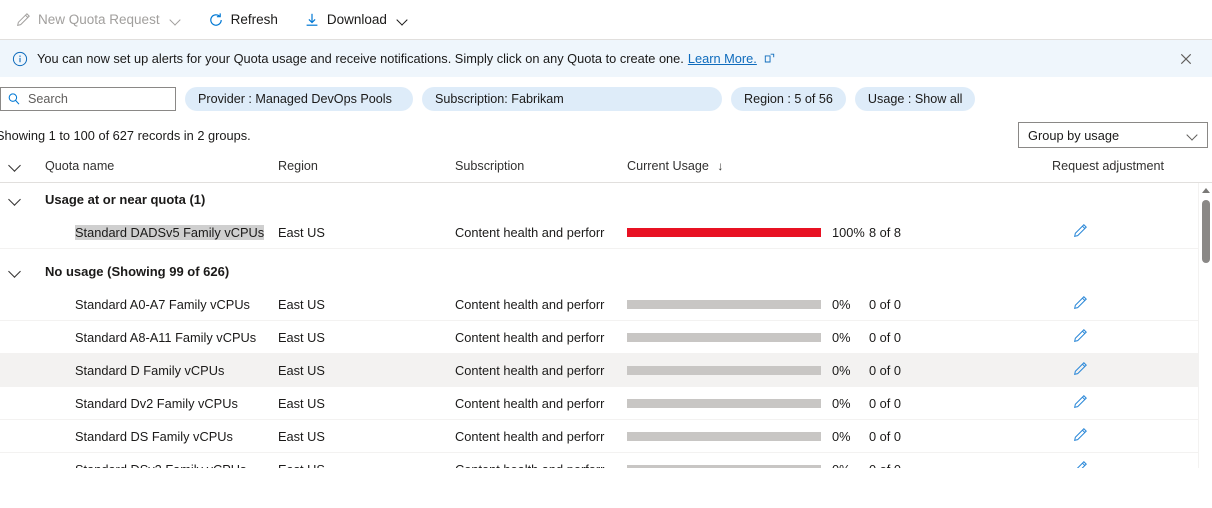 The height and width of the screenshot is (508, 1212). I want to click on search-icon, so click(14, 99).